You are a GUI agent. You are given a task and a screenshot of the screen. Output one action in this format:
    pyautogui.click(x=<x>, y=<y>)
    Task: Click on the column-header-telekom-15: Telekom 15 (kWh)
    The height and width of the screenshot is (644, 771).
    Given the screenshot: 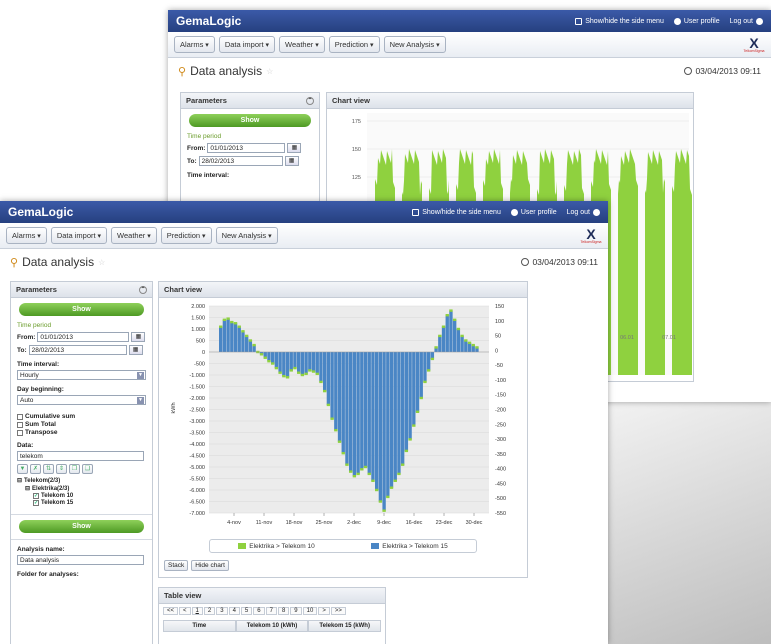 What is the action you would take?
    pyautogui.click(x=345, y=626)
    